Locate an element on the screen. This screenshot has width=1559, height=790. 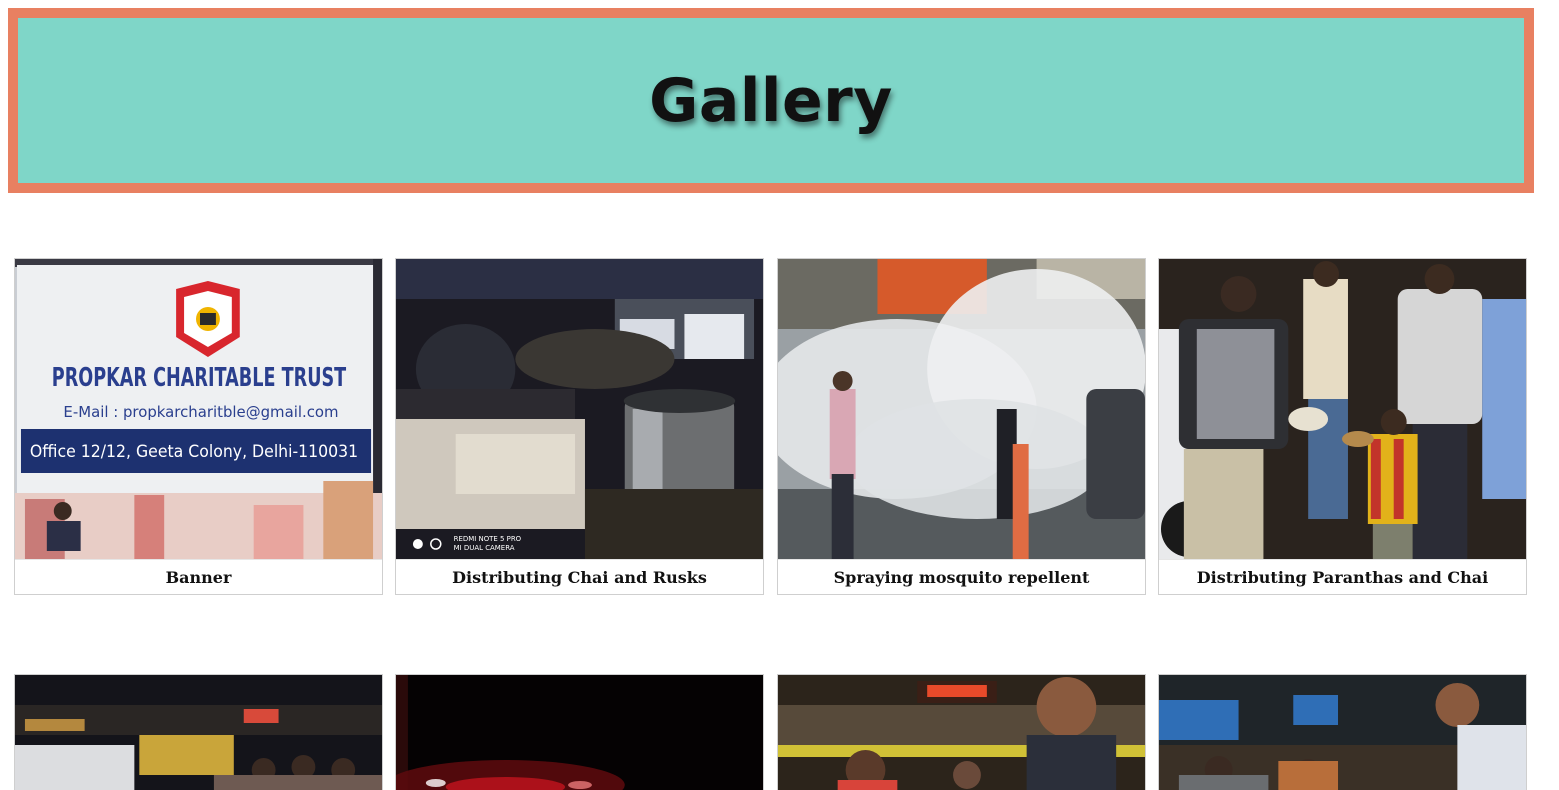
banner-office-address: Office 12/12, Geeta Colony, Delhi-110031 is located at coordinates (194, 451).